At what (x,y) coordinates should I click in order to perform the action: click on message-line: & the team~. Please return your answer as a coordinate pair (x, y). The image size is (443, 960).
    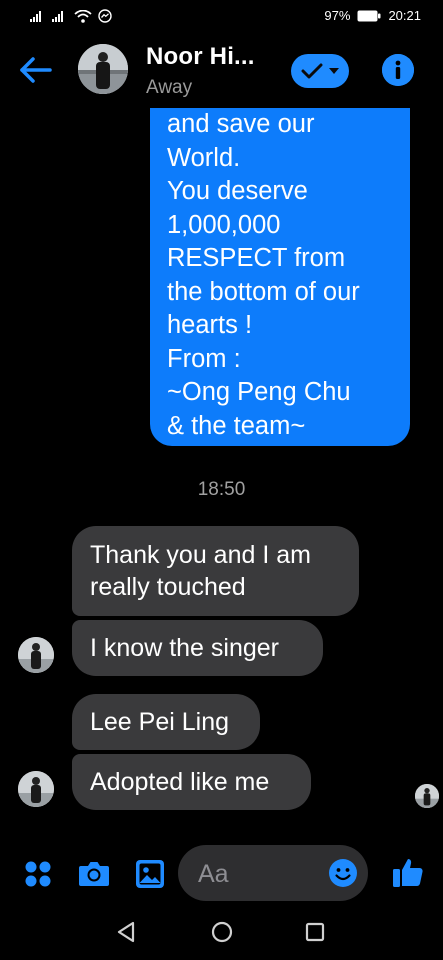
    Looking at the image, I should click on (236, 425).